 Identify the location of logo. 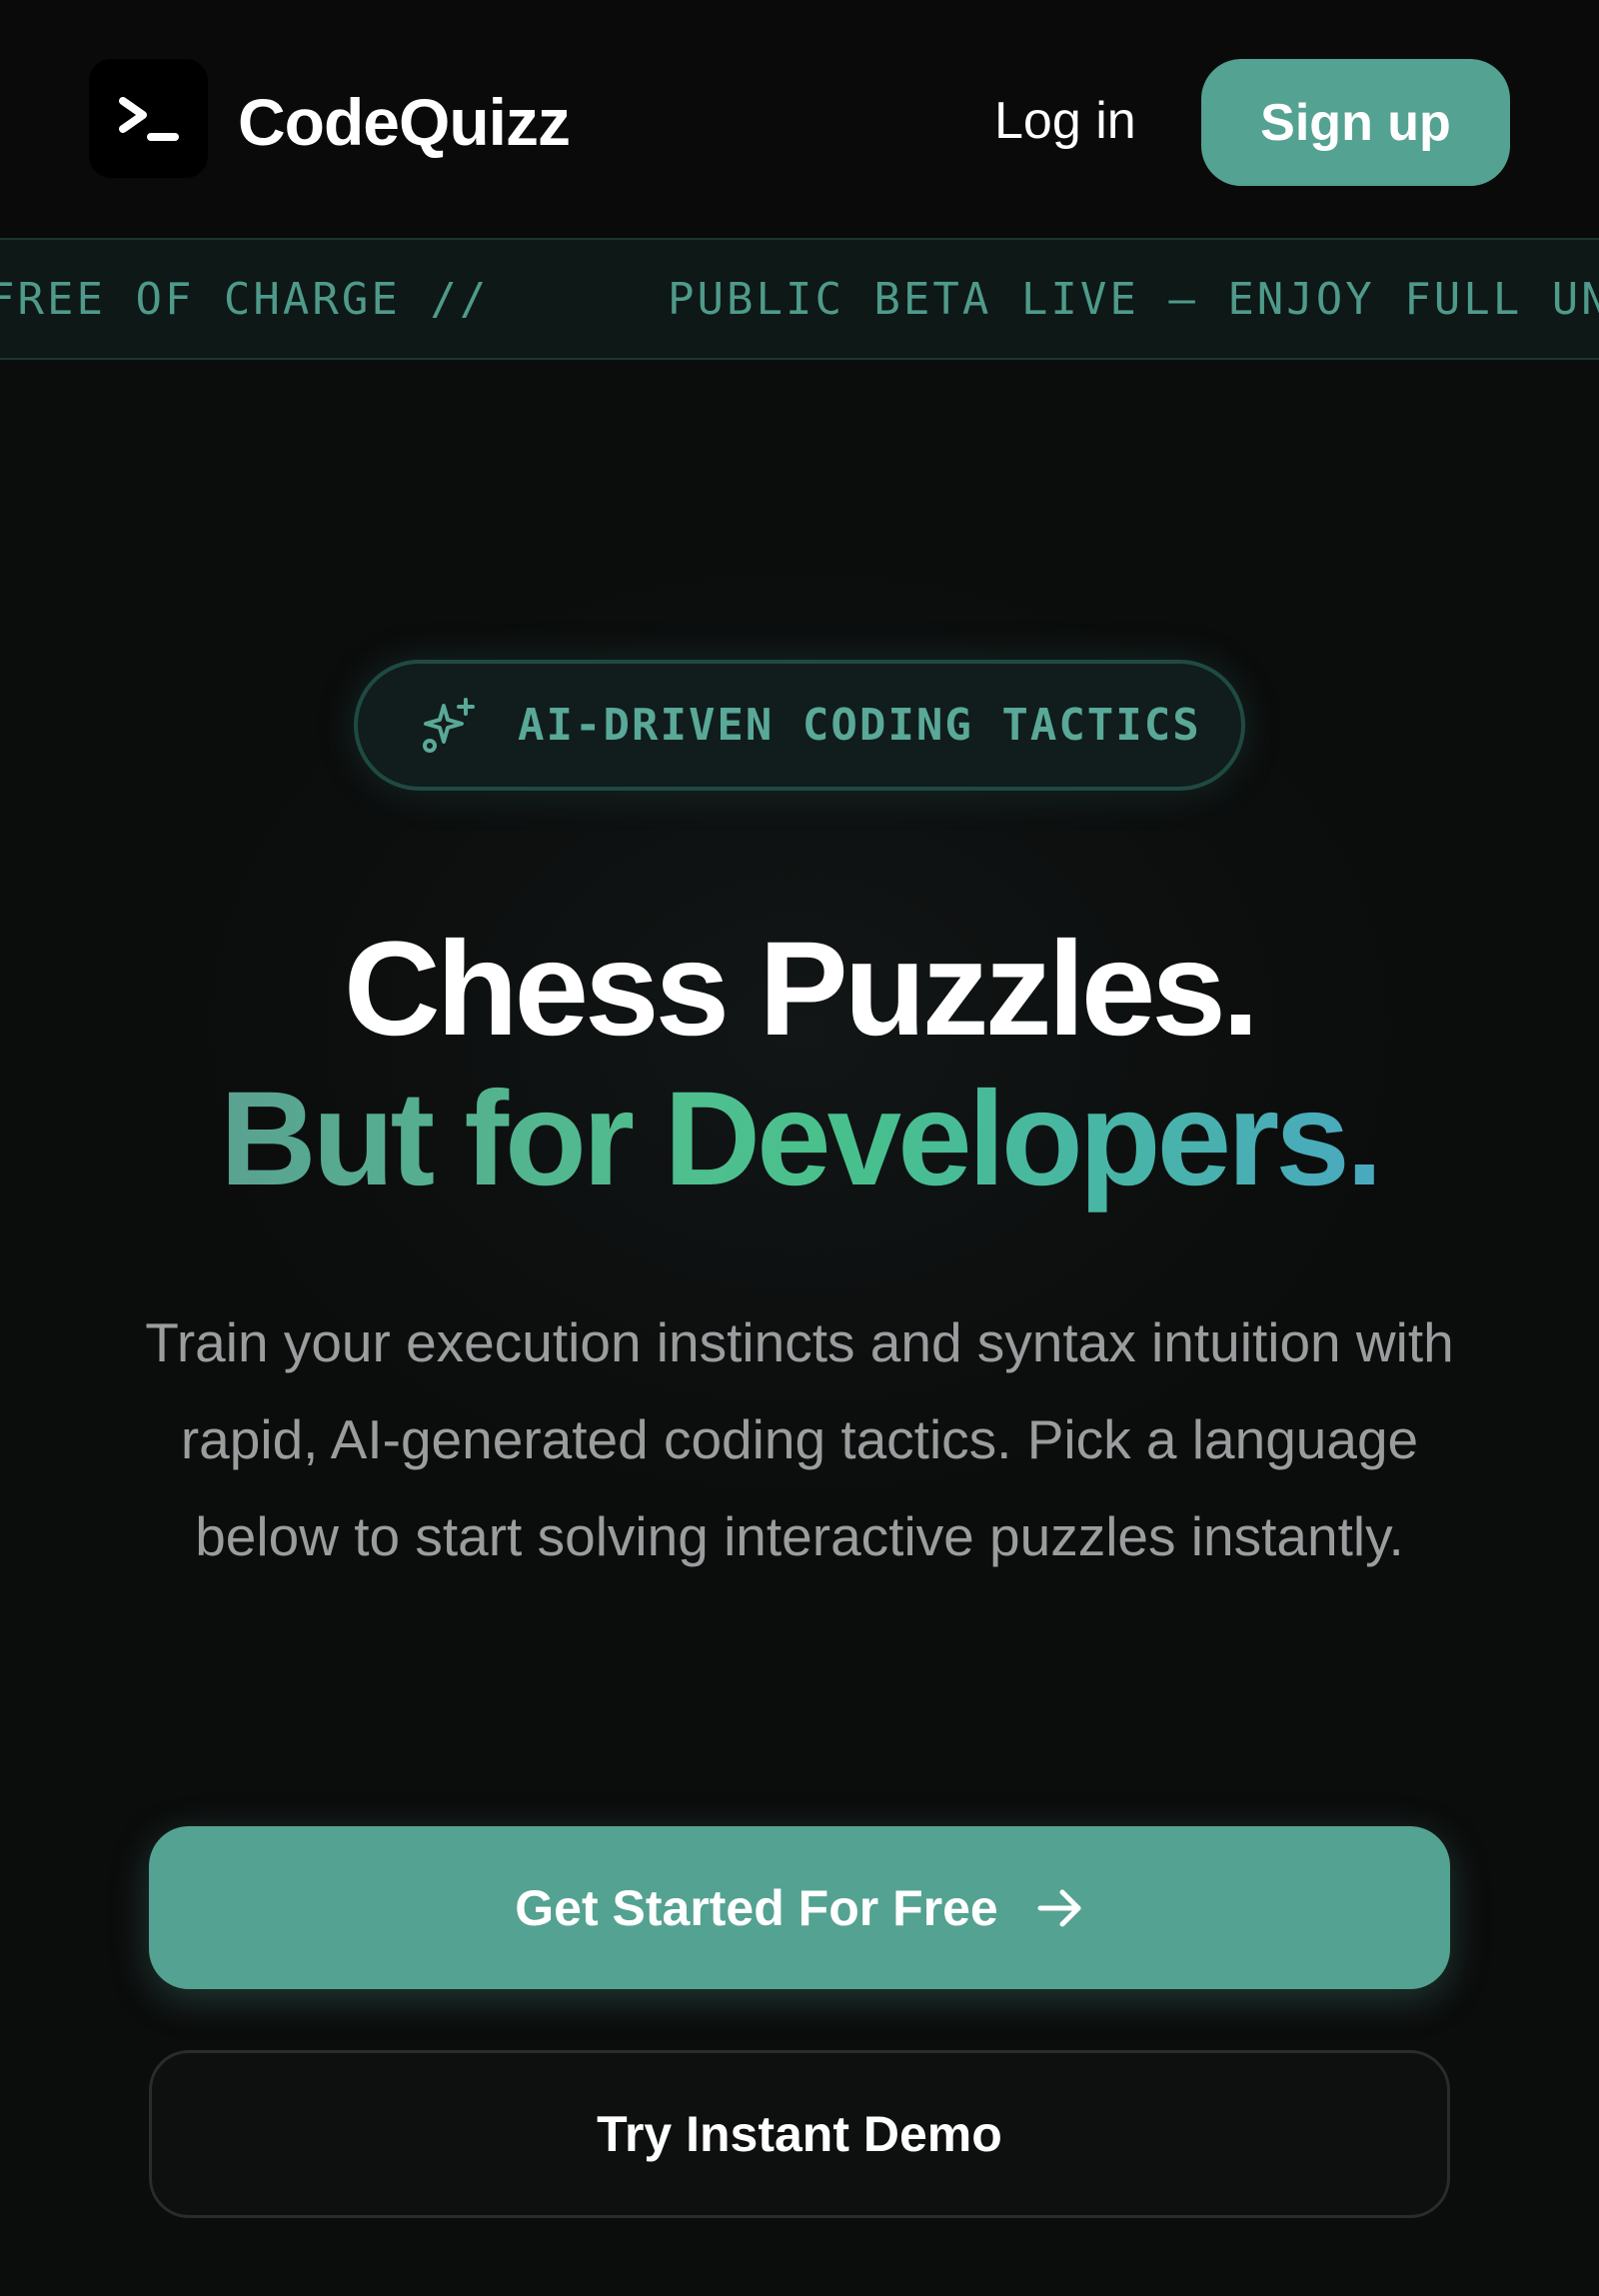
(148, 119).